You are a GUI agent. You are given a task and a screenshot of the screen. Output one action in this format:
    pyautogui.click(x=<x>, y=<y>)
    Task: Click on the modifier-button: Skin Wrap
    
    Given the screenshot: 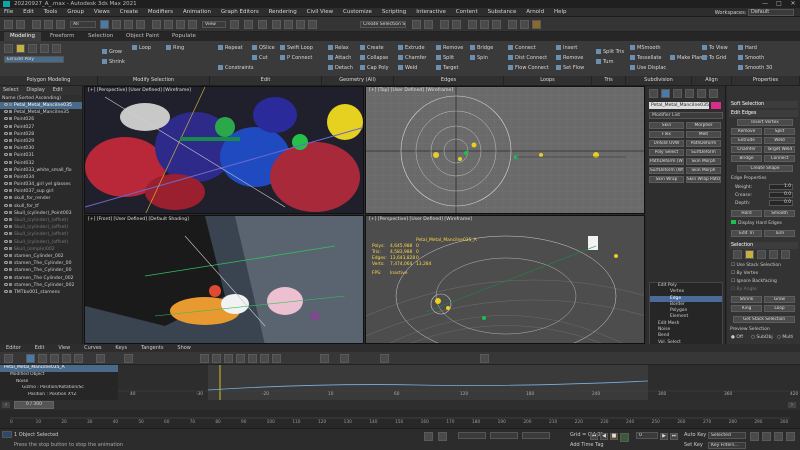 What is the action you would take?
    pyautogui.click(x=666, y=179)
    